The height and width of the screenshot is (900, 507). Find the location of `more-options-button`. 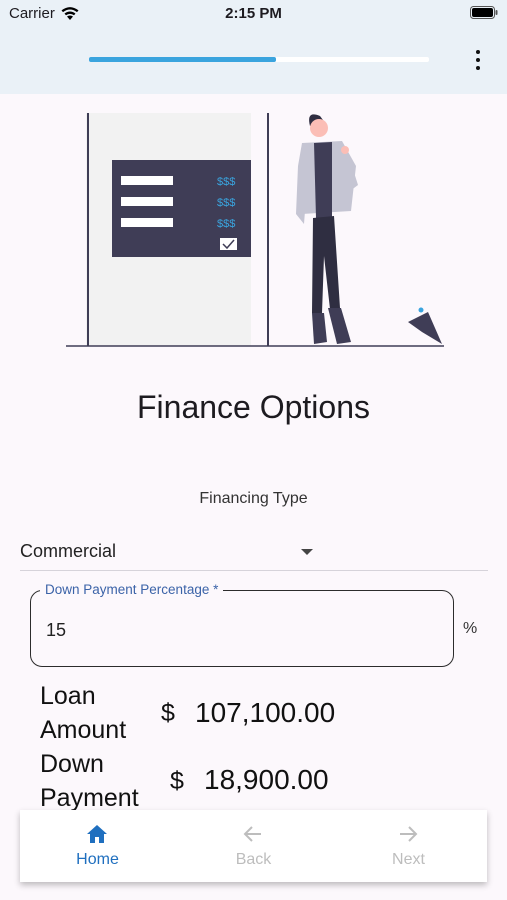

more-options-button is located at coordinates (478, 60).